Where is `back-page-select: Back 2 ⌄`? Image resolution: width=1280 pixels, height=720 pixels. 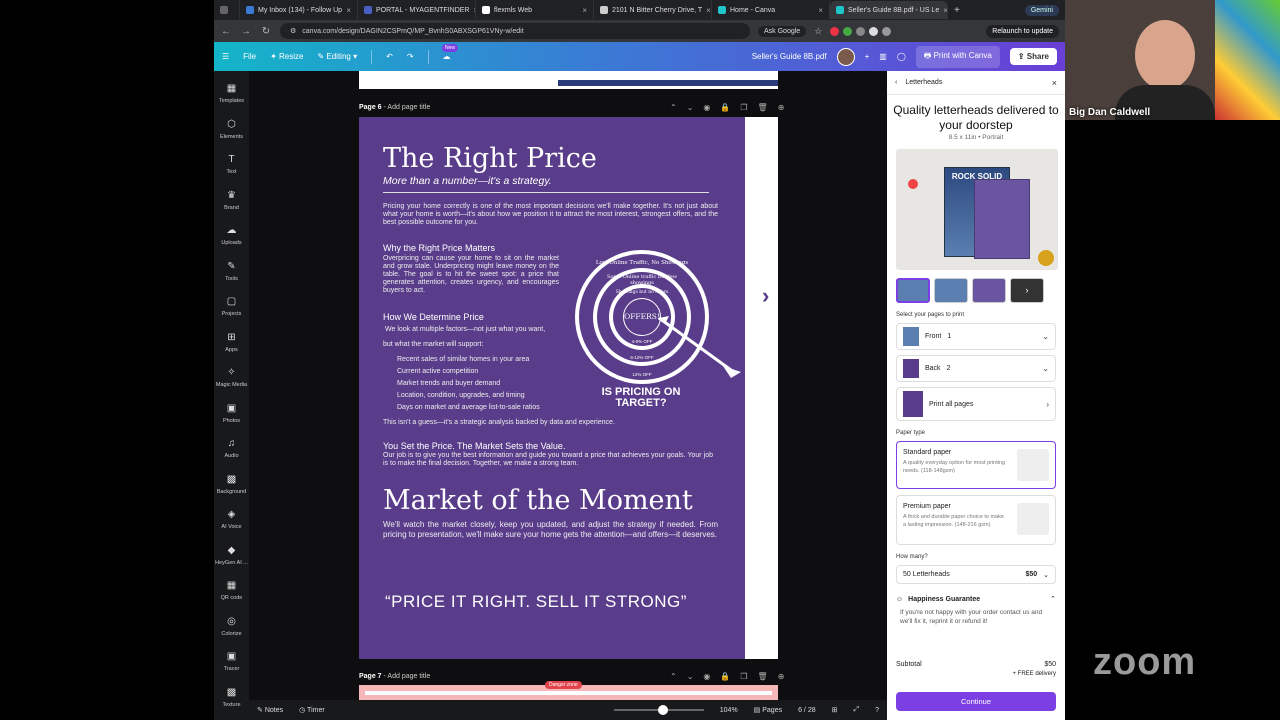
back-page-select: Back 2 ⌄ is located at coordinates (976, 368).